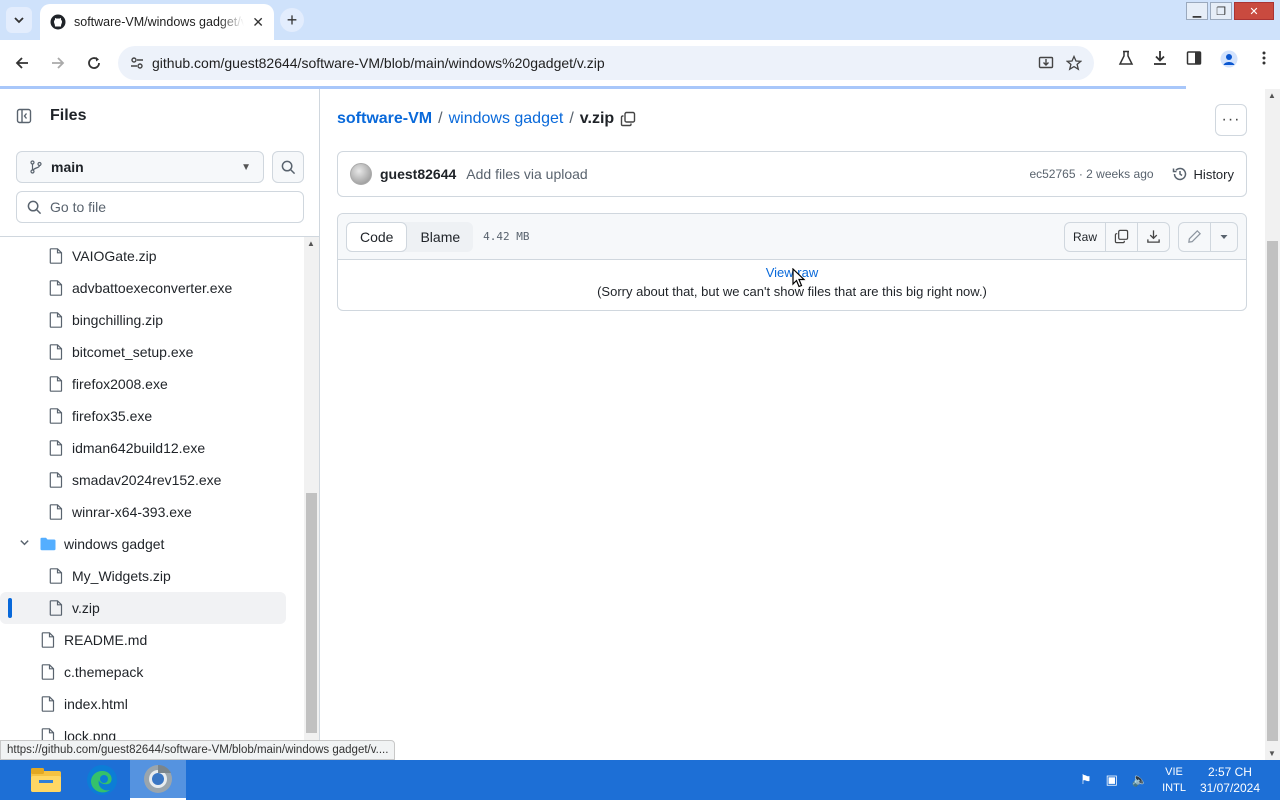 This screenshot has height=800, width=1280. Describe the element at coordinates (1230, 780) in the screenshot. I see `clock: 2:57 CH 31/07/2024` at that location.